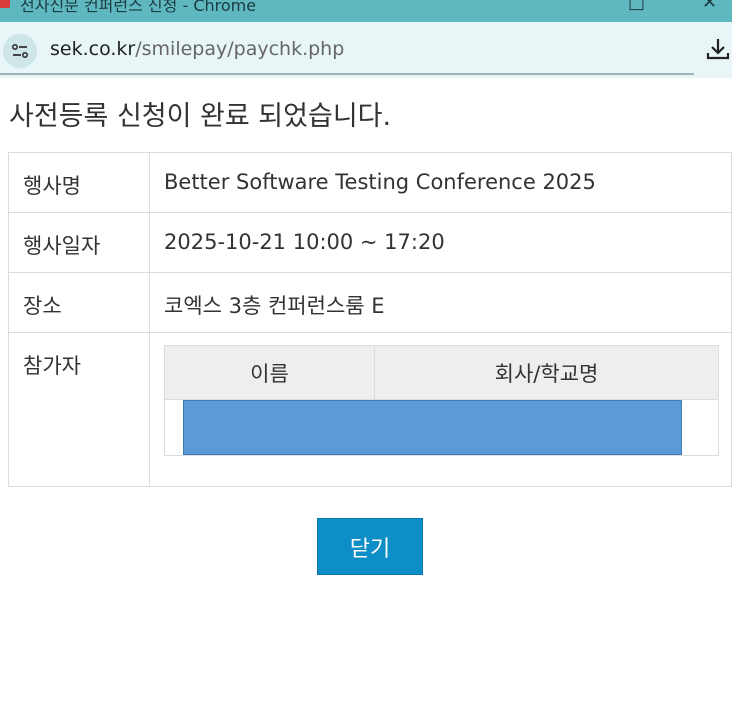 This screenshot has width=732, height=701. Describe the element at coordinates (79, 182) in the screenshot. I see `event-name-label: 행사명` at that location.